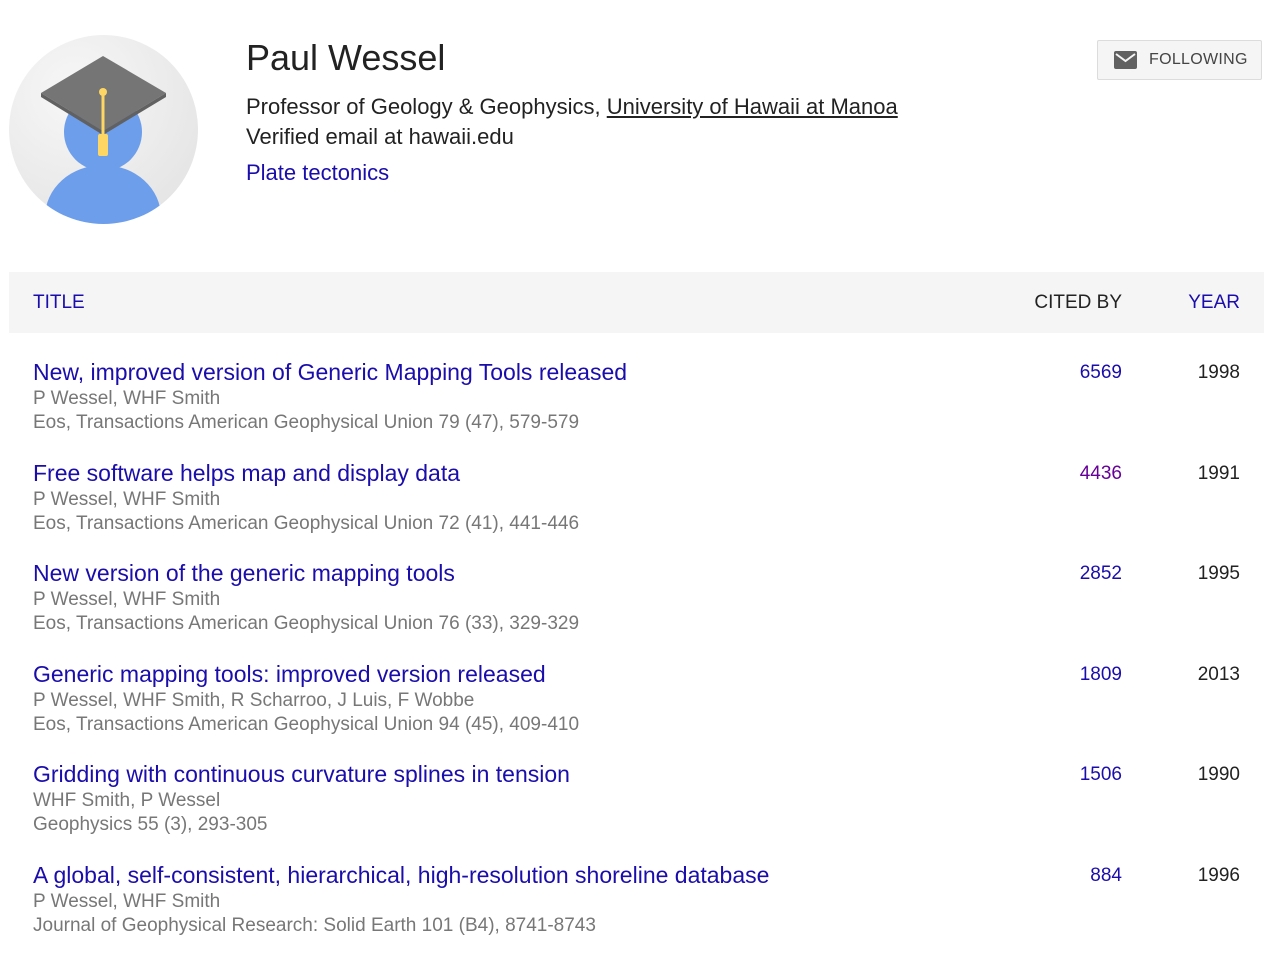 The width and height of the screenshot is (1280, 953). What do you see at coordinates (1101, 675) in the screenshot?
I see `cited-by-count: 1809` at bounding box center [1101, 675].